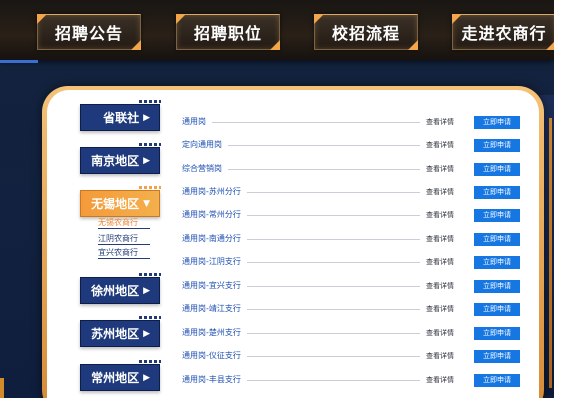 The height and width of the screenshot is (403, 562). I want to click on job-row: 通用岗-常州分行 查看详情 立即申请, so click(351, 215).